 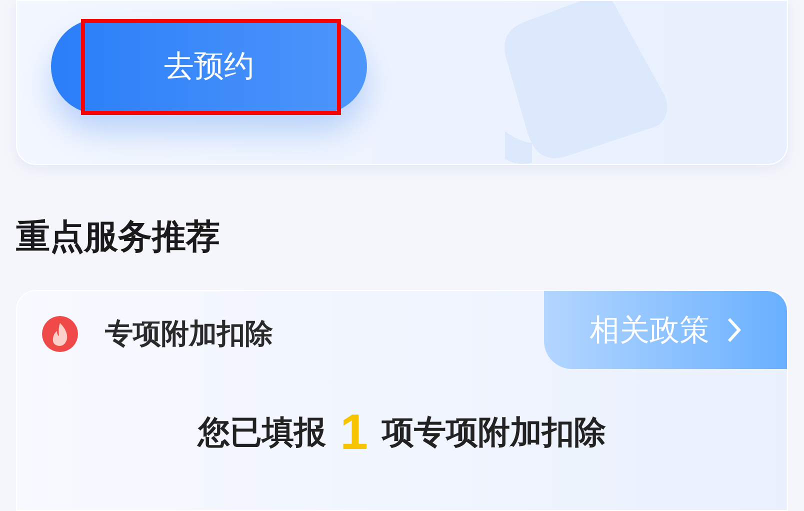 What do you see at coordinates (60, 334) in the screenshot?
I see `flame-icon` at bounding box center [60, 334].